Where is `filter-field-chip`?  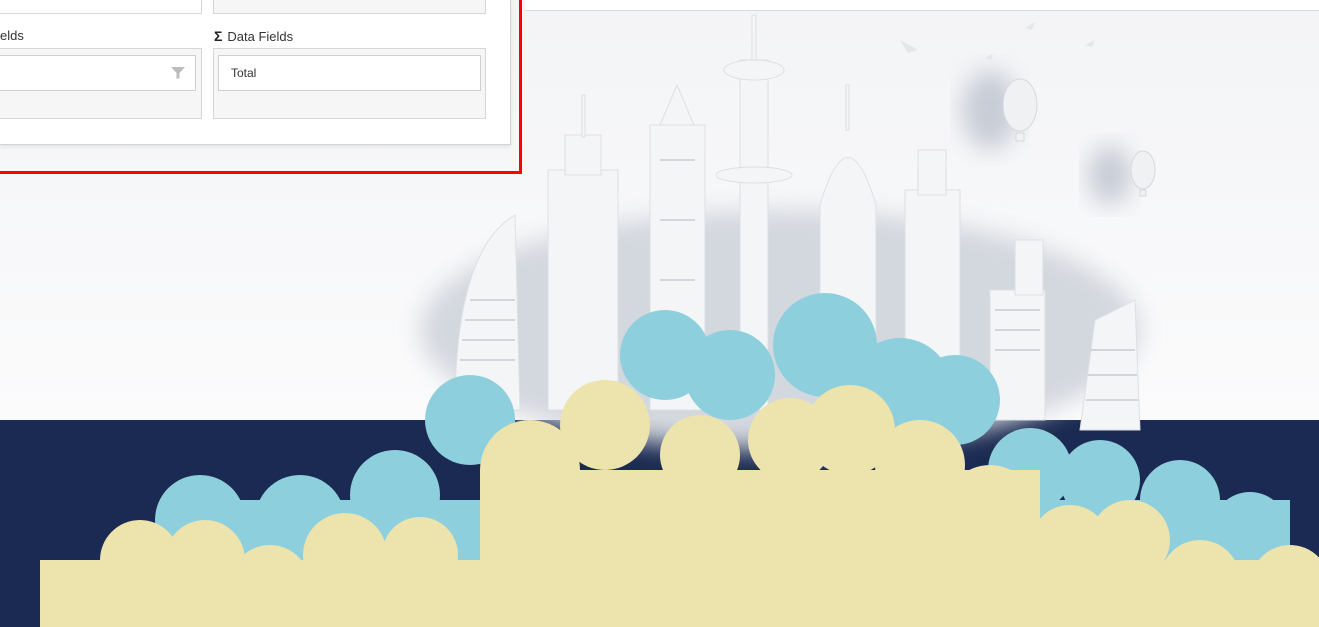
filter-field-chip is located at coordinates (98, 73).